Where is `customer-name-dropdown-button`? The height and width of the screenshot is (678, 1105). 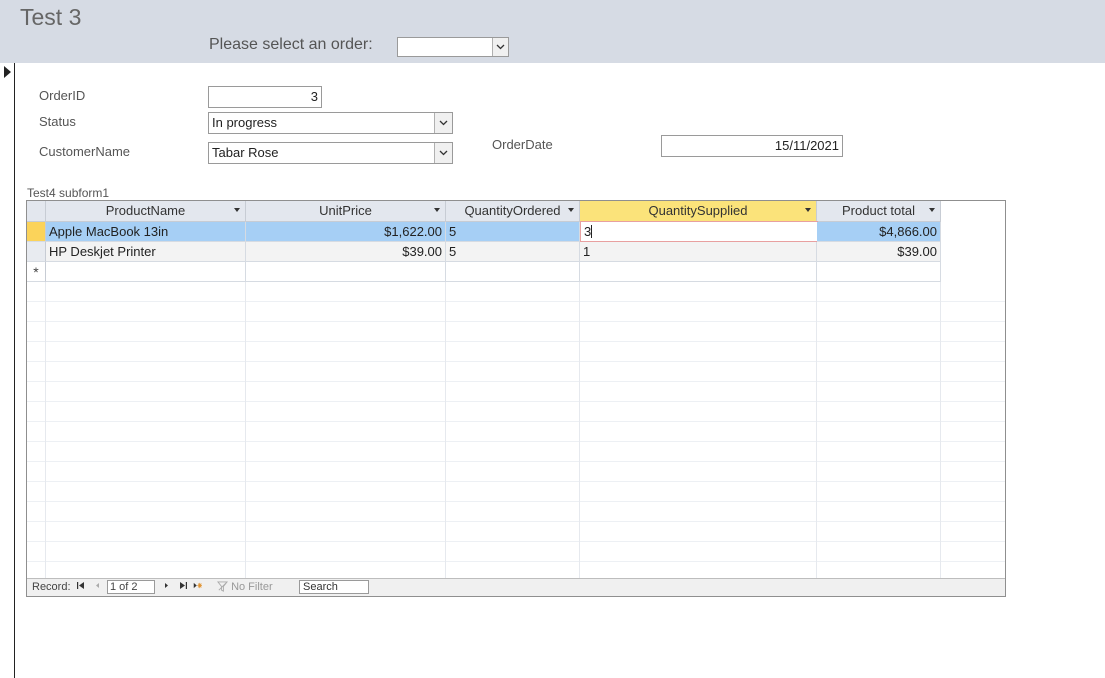
customer-name-dropdown-button is located at coordinates (443, 153).